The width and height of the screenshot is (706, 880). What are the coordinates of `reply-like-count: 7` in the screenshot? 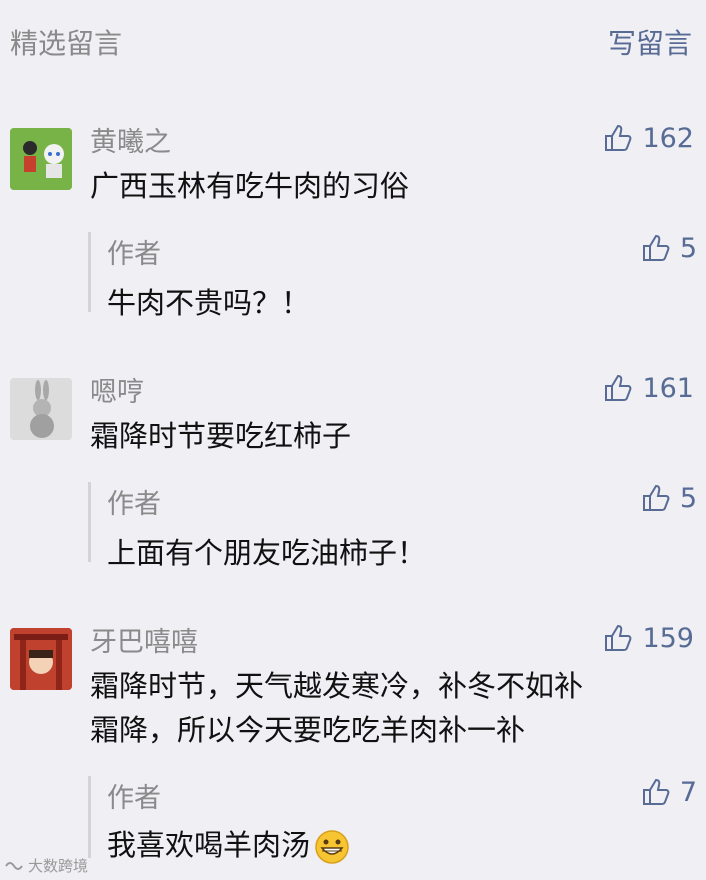 It's located at (688, 792).